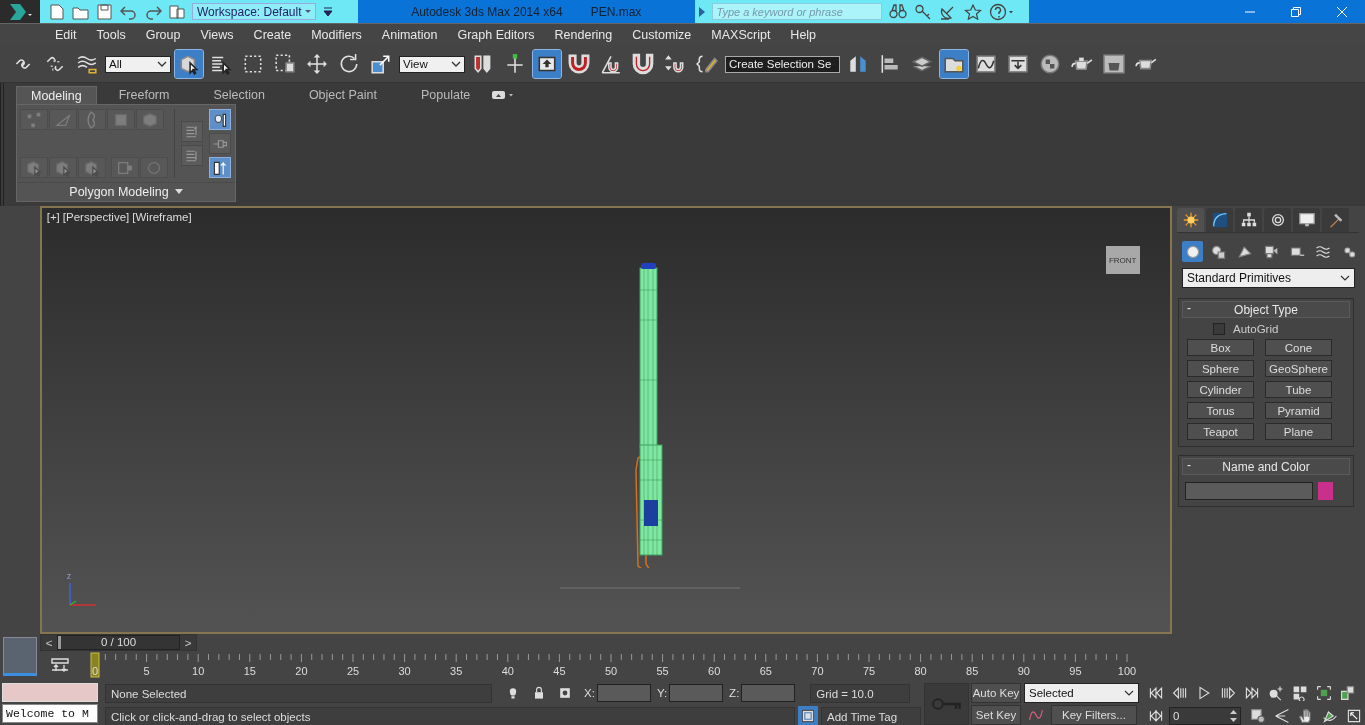  What do you see at coordinates (254, 11) in the screenshot?
I see `workspace-dropdown: Workspace: Default` at bounding box center [254, 11].